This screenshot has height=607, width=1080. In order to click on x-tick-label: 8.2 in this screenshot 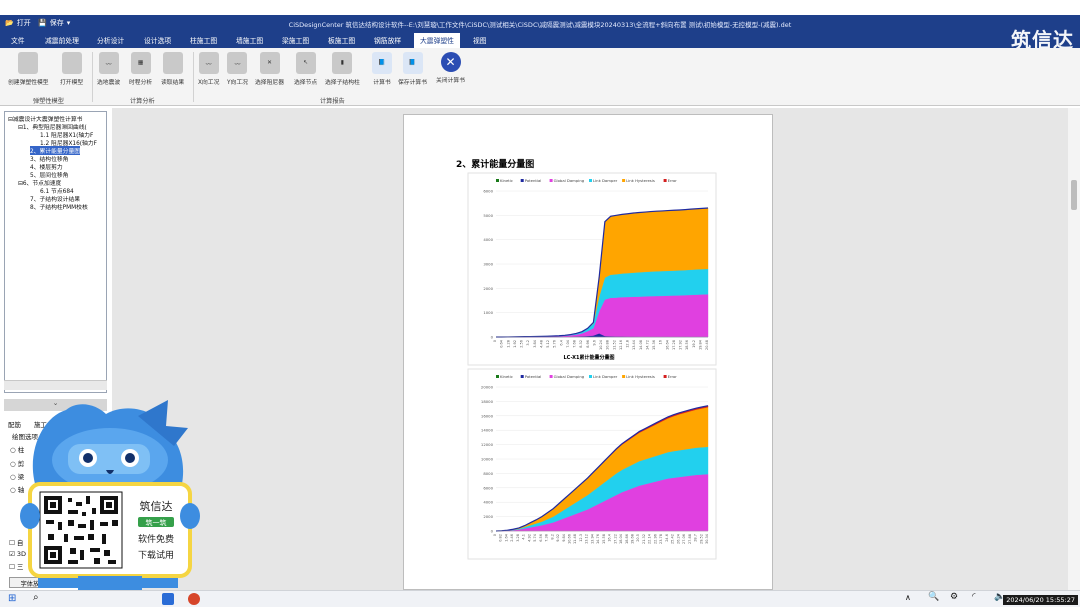, I will do `click(552, 537)`.